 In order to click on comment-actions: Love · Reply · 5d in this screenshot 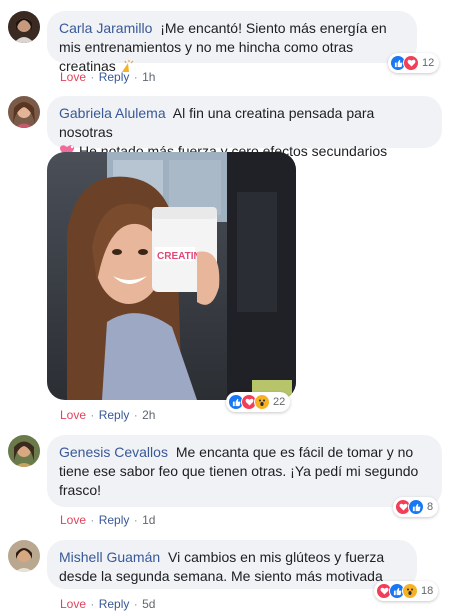, I will do `click(107, 604)`.